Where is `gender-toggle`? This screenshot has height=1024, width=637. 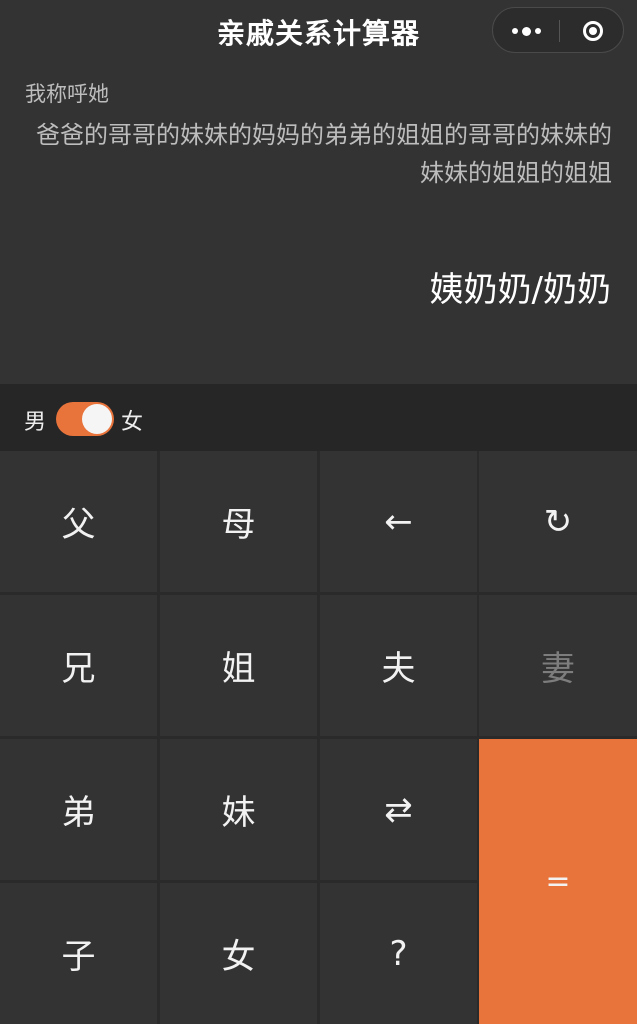
gender-toggle is located at coordinates (85, 419).